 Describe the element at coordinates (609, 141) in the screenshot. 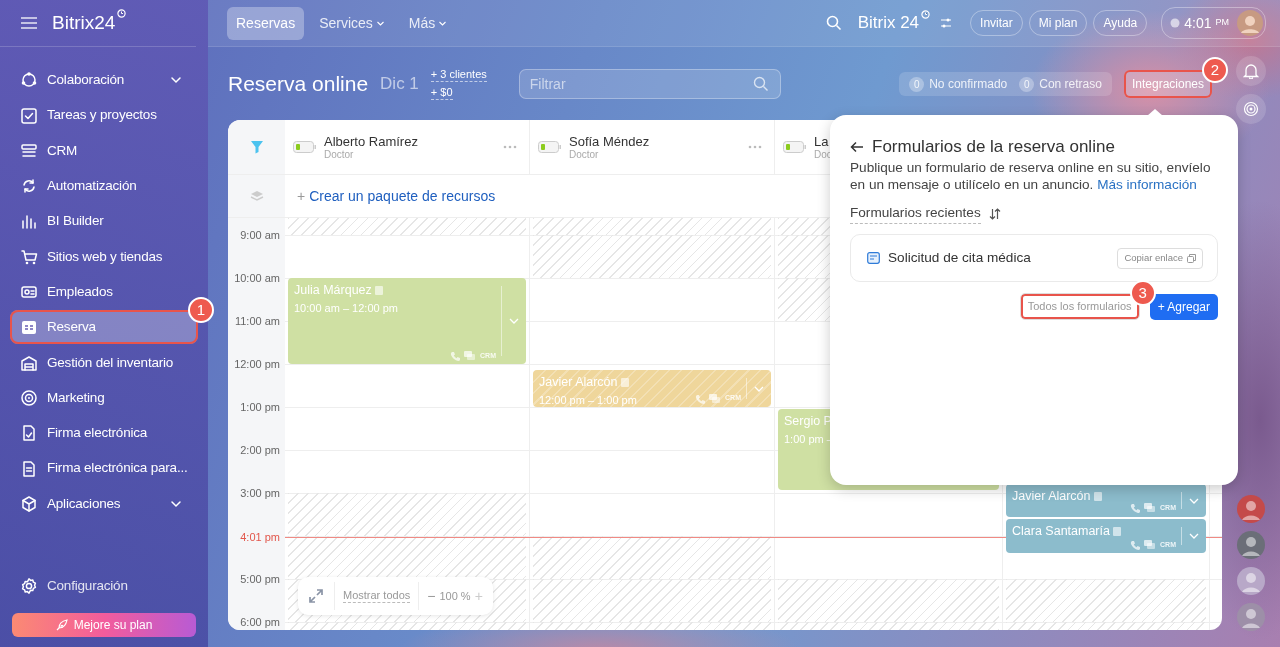

I see `resource-name: Sofía Méndez` at that location.